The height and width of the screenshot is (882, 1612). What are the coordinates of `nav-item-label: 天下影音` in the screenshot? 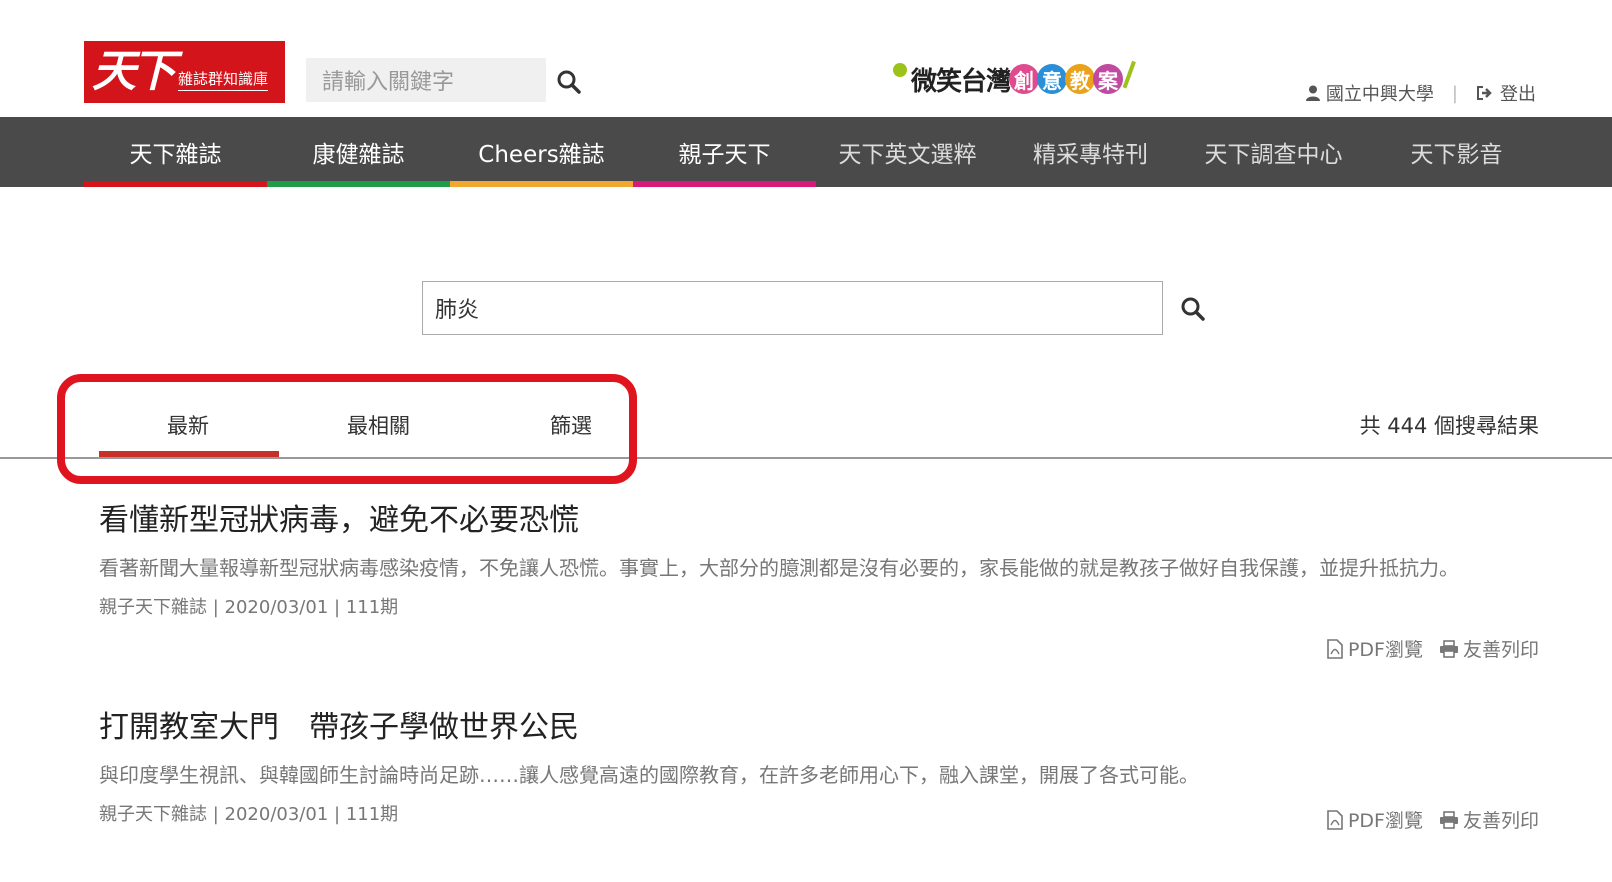 It's located at (1456, 155).